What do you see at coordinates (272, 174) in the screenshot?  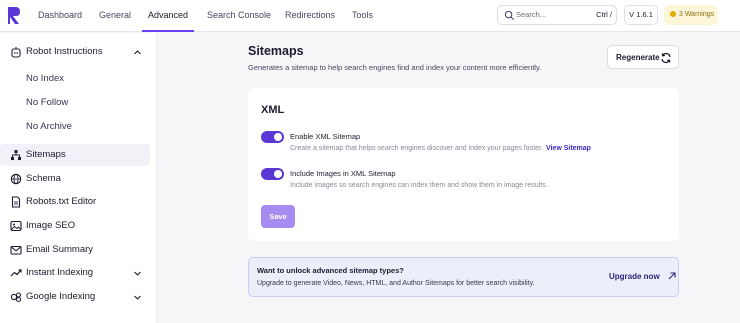 I see `include-images-toggle` at bounding box center [272, 174].